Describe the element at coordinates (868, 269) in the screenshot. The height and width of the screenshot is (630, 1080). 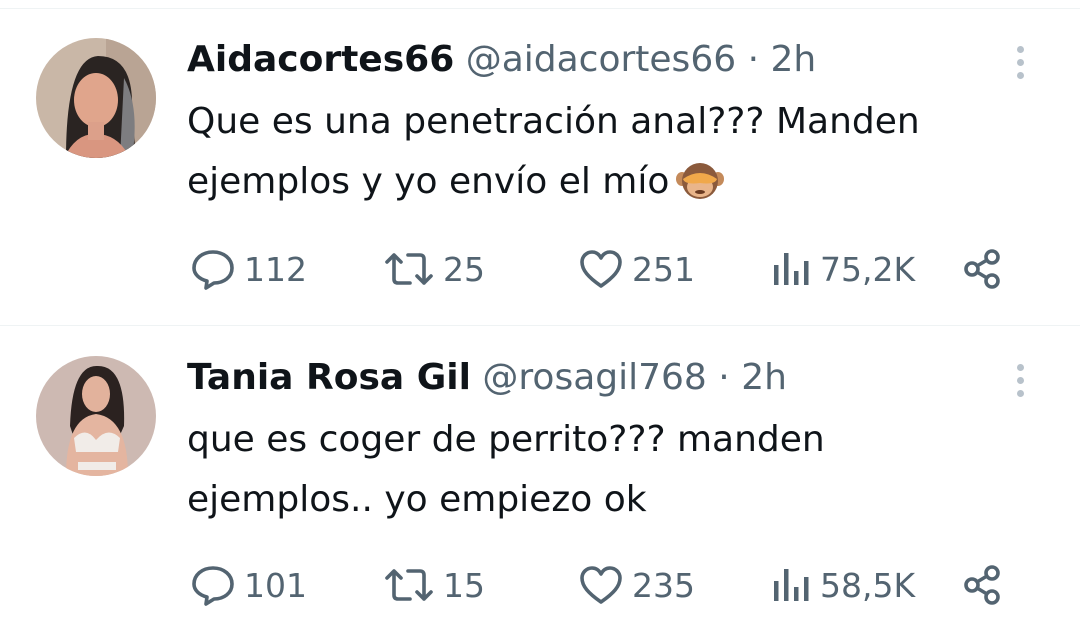
I see `views-count: 75,2K` at that location.